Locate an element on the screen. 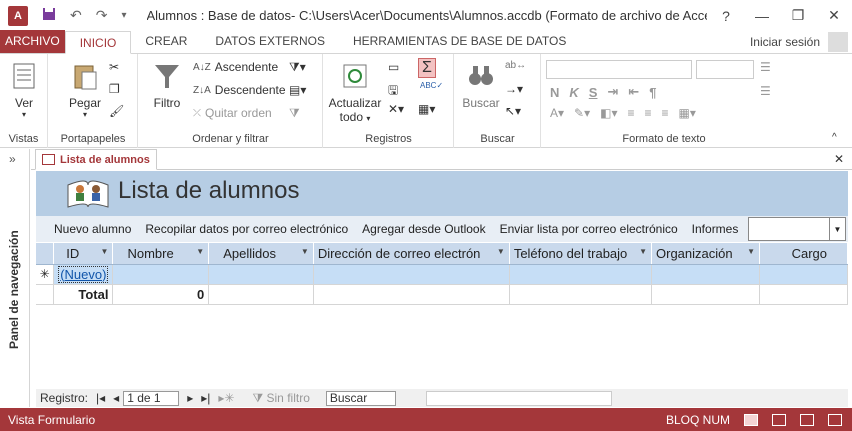 This screenshot has width=852, height=431. bullets-icon: ☰ is located at coordinates (765, 67).